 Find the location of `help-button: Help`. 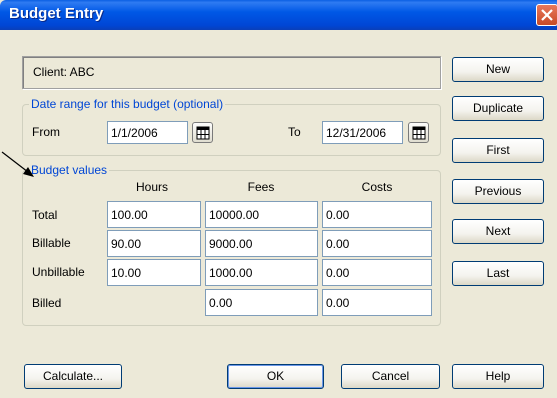

help-button: Help is located at coordinates (498, 376).